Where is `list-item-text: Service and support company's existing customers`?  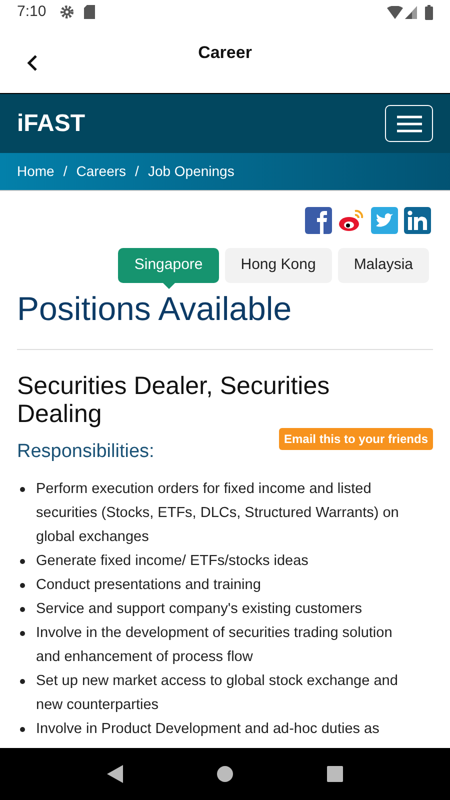
list-item-text: Service and support company's existing customers is located at coordinates (199, 609).